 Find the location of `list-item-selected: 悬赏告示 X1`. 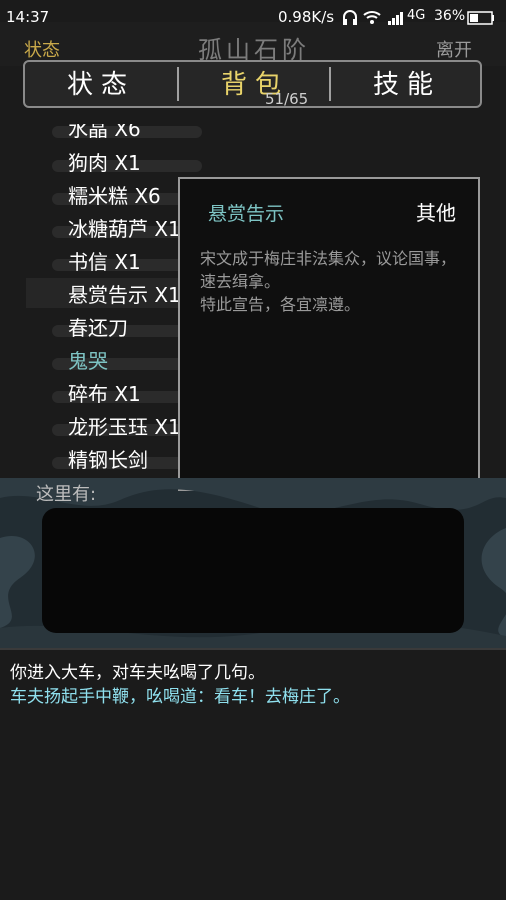

list-item-selected: 悬赏告示 X1 is located at coordinates (106, 293).